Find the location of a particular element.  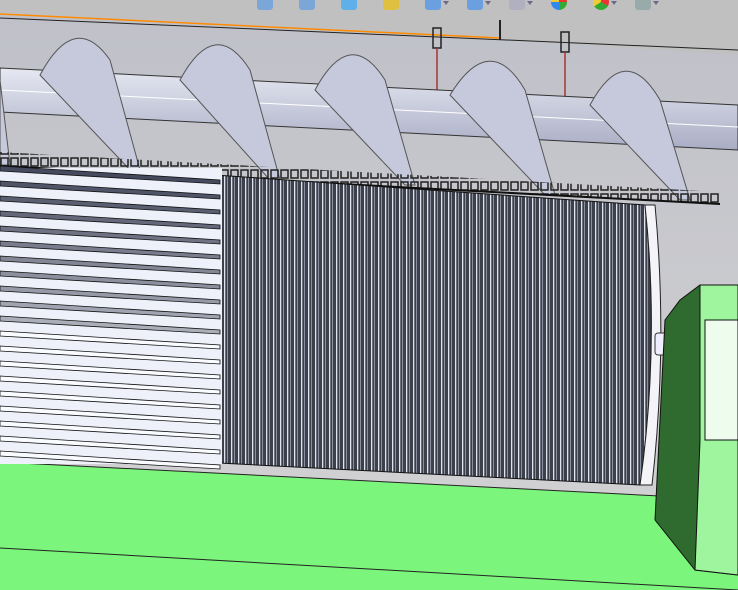

edit-appearance-icon is located at coordinates (559, 5).